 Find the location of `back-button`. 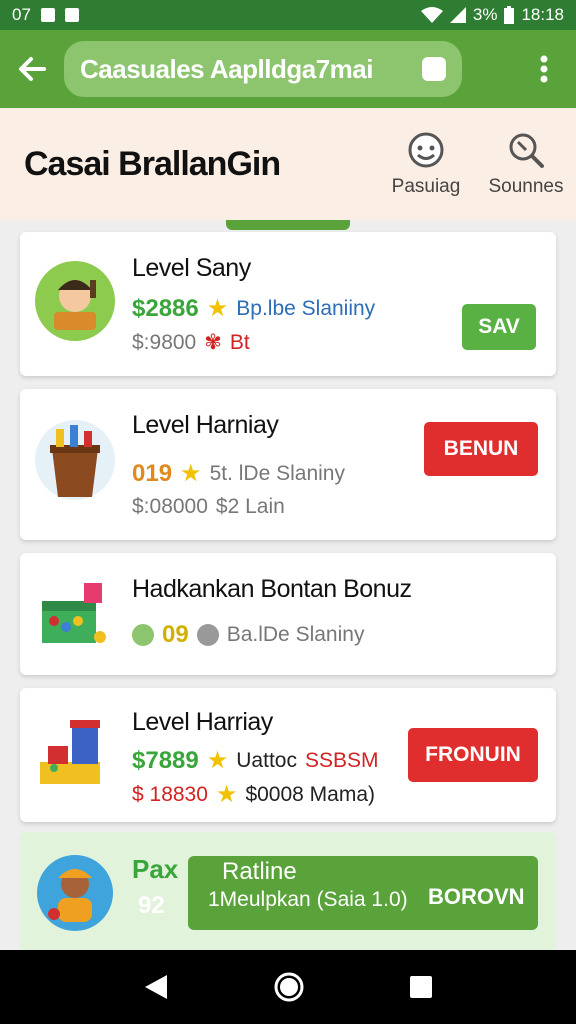

back-button is located at coordinates (32, 69).